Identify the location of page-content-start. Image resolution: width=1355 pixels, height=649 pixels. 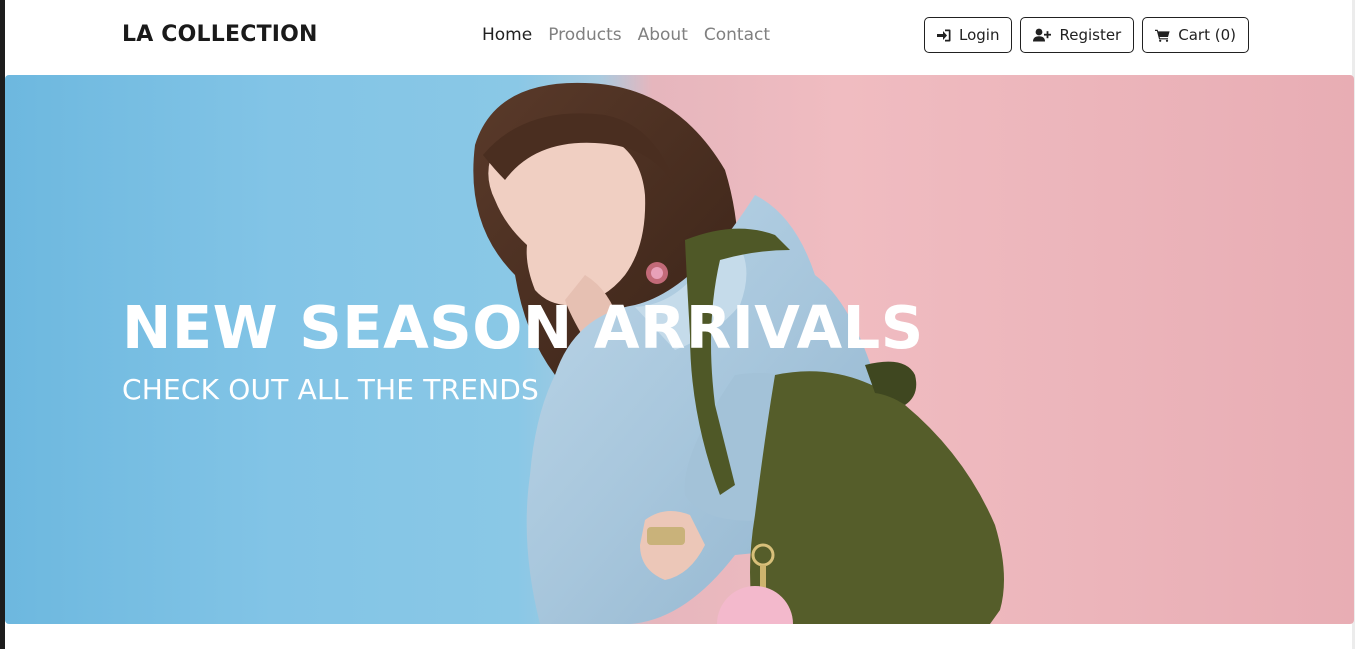
(678, 636).